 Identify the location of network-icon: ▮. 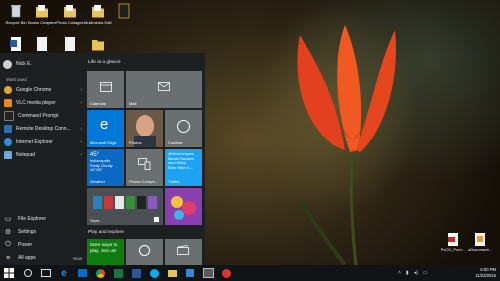
(407, 273).